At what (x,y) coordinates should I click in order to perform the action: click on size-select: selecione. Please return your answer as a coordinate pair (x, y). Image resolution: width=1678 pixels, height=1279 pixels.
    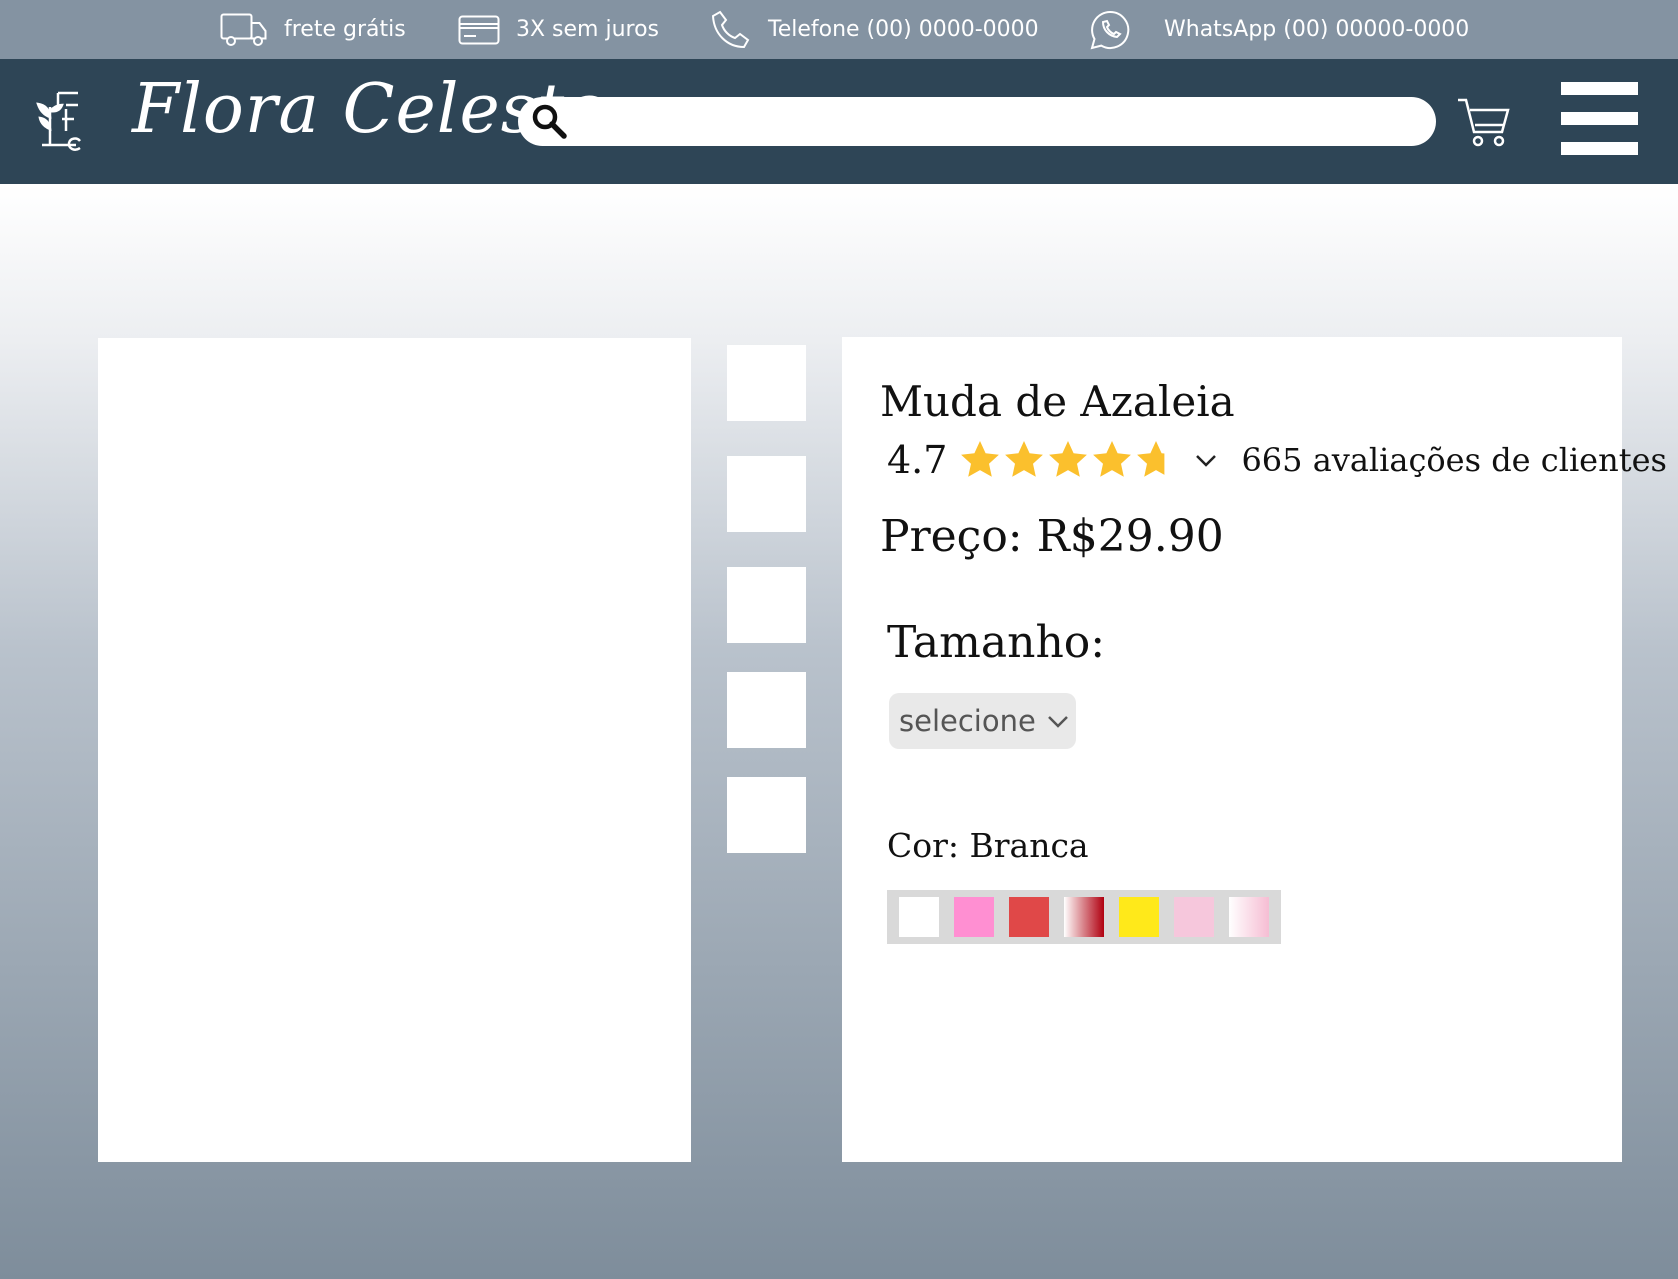
    Looking at the image, I should click on (982, 721).